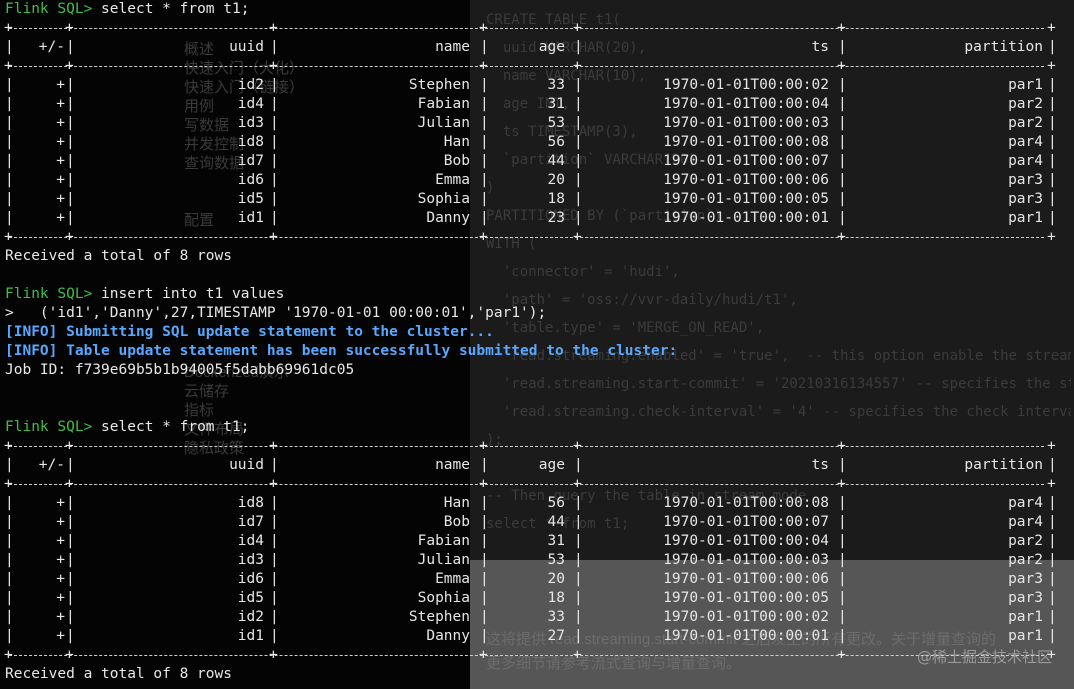 The height and width of the screenshot is (689, 1074). What do you see at coordinates (250, 85) in the screenshot?
I see `table-cell: id2` at bounding box center [250, 85].